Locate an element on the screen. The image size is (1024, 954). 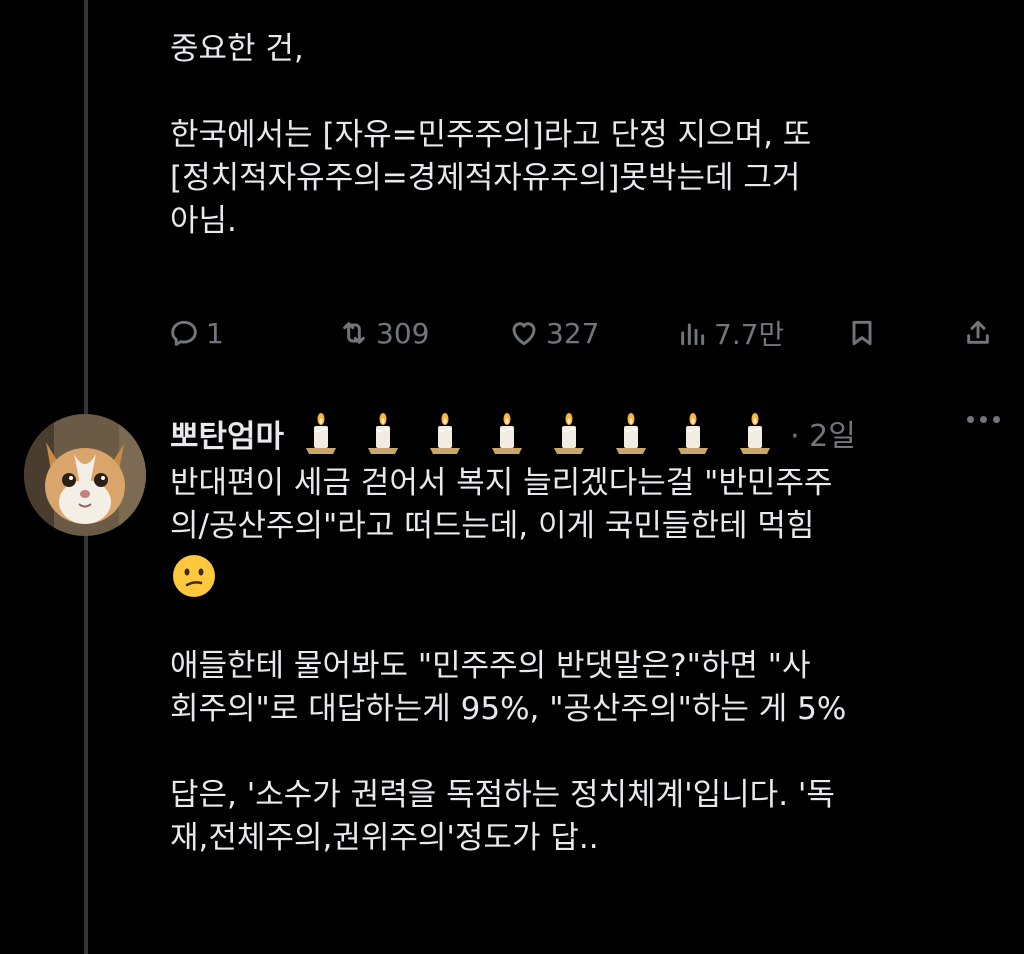
tweet2-line: 재,전체주의,권위주의'정도가 답.. is located at coordinates (384, 838).